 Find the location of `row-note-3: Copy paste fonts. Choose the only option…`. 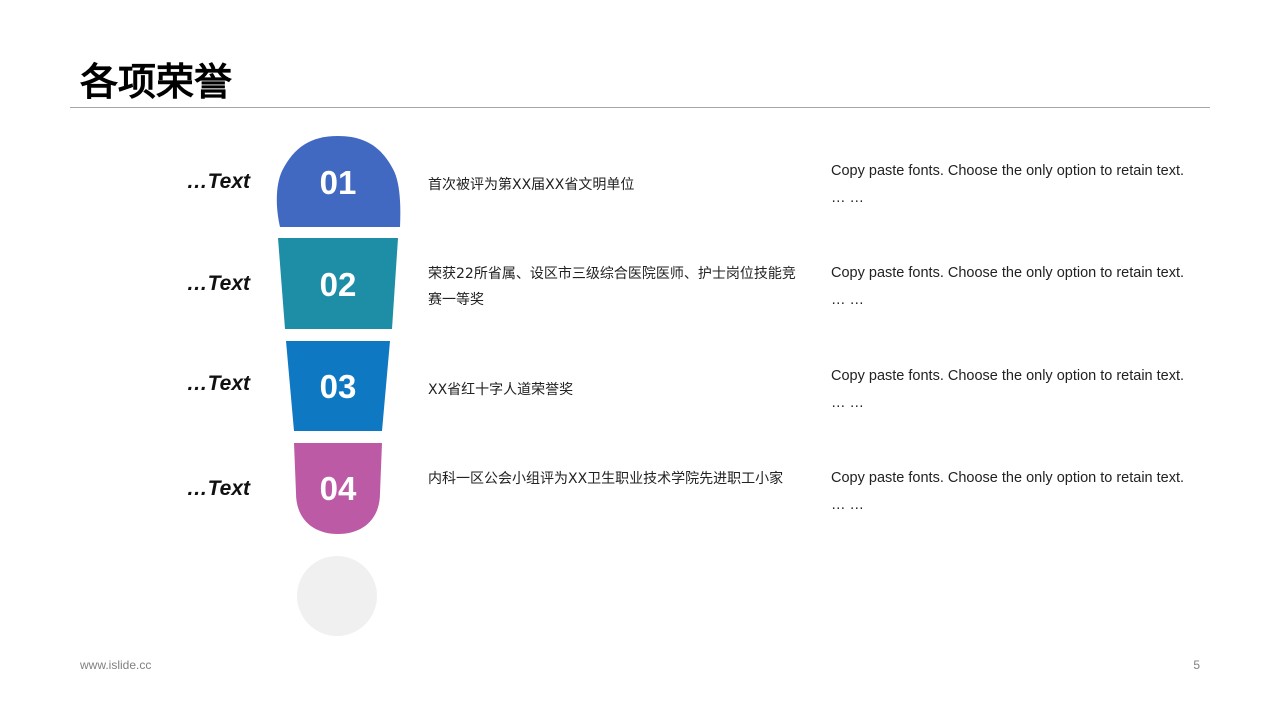

row-note-3: Copy paste fonts. Choose the only option… is located at coordinates (1008, 389).